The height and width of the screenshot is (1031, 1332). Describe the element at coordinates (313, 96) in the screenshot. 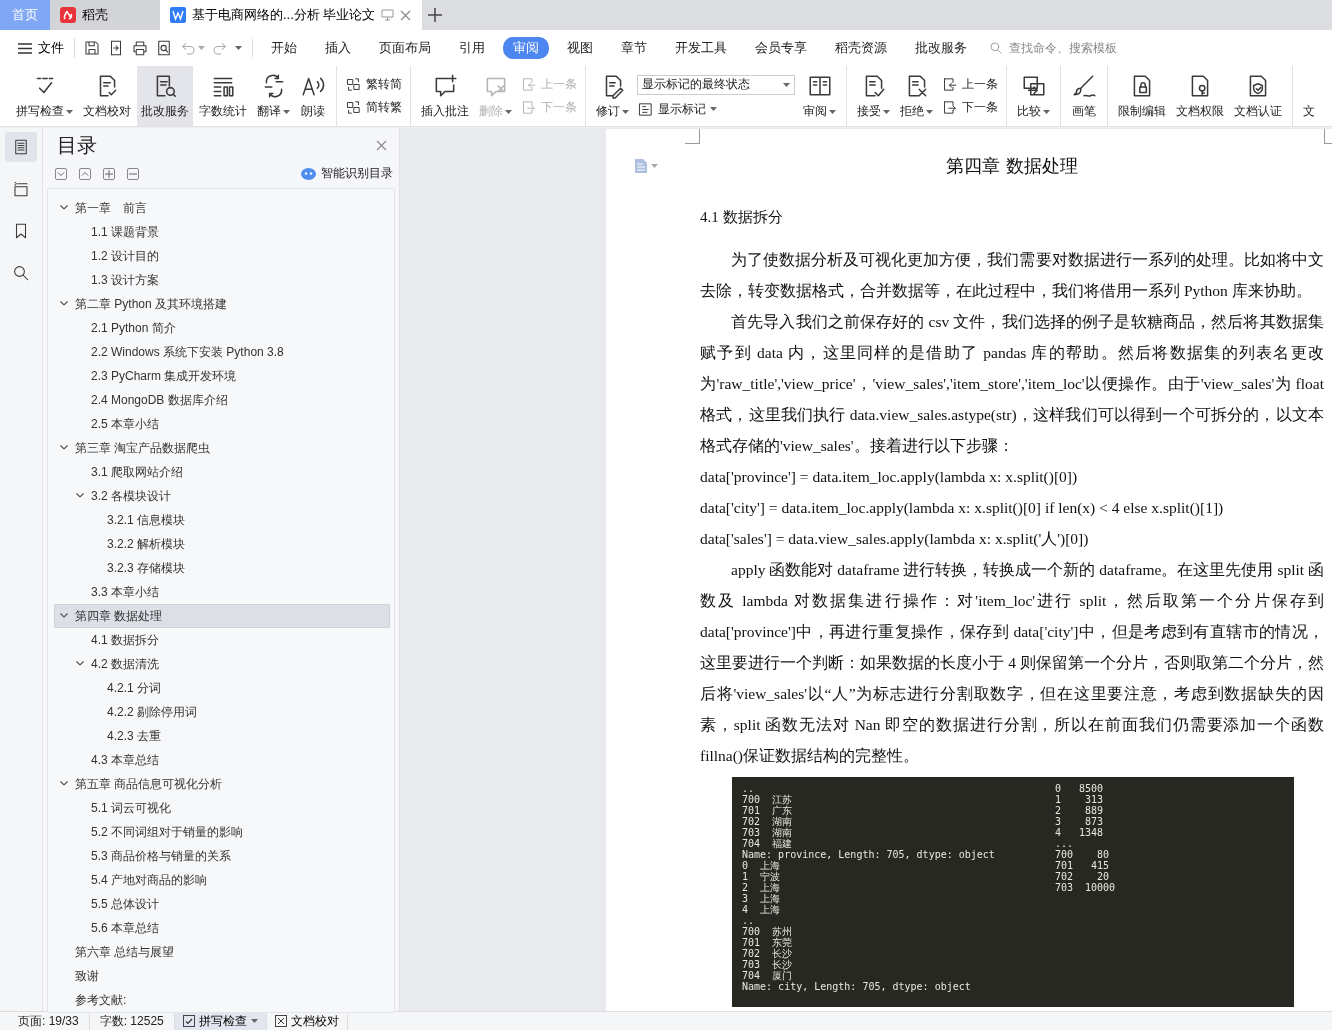

I see `ribbon-button: 朗读` at that location.